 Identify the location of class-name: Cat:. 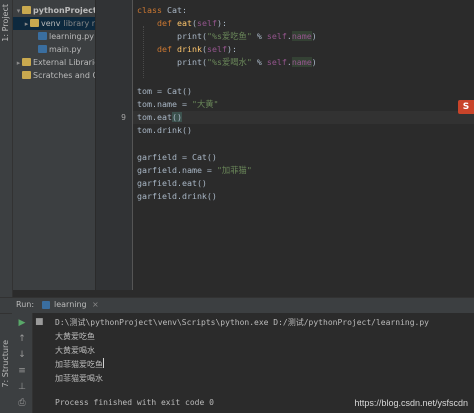
(174, 10).